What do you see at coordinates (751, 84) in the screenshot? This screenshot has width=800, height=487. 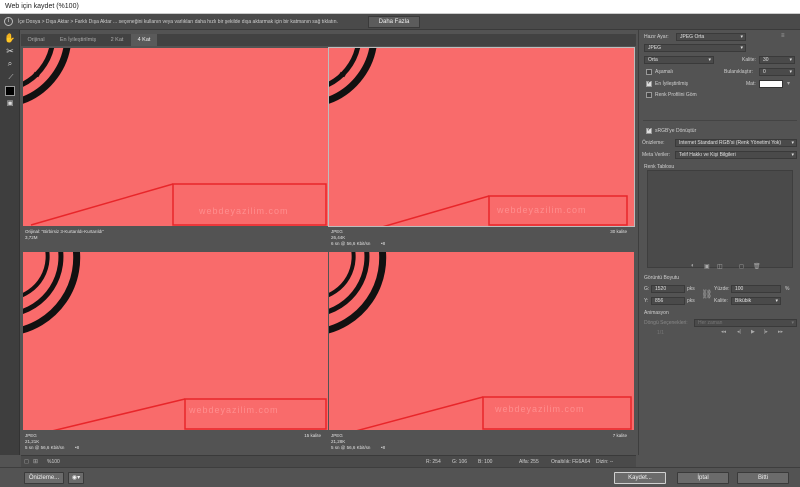 I see `matte-label: Mat:` at bounding box center [751, 84].